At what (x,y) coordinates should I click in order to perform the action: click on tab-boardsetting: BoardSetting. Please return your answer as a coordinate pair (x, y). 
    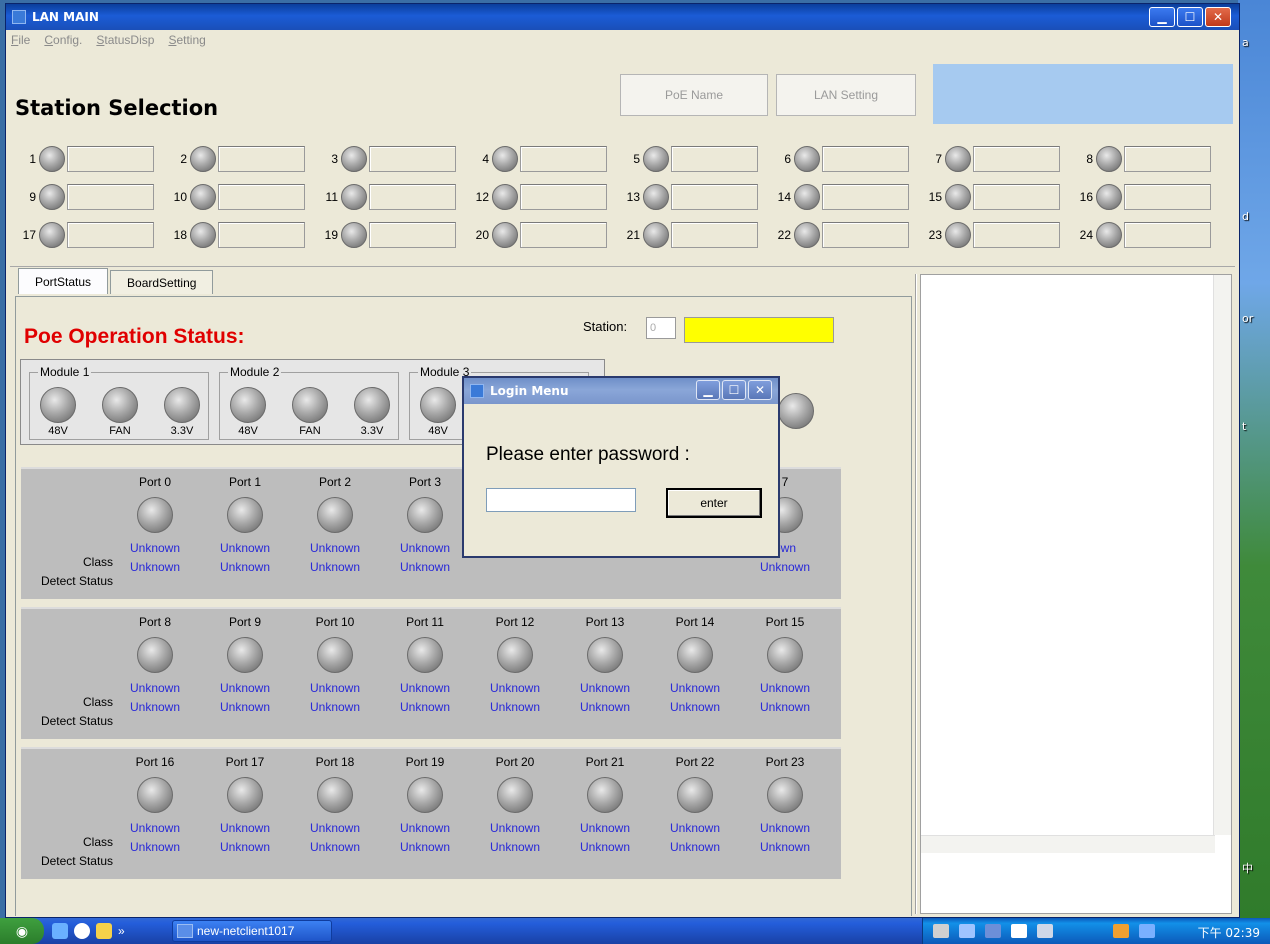
    Looking at the image, I should click on (162, 282).